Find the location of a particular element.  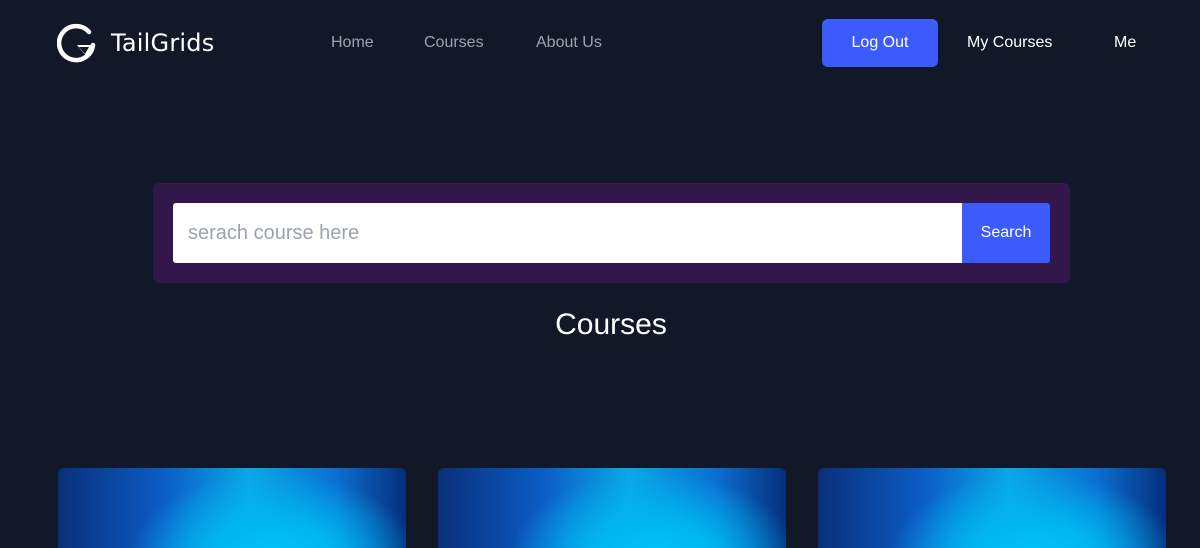

logo-icon is located at coordinates (76, 43).